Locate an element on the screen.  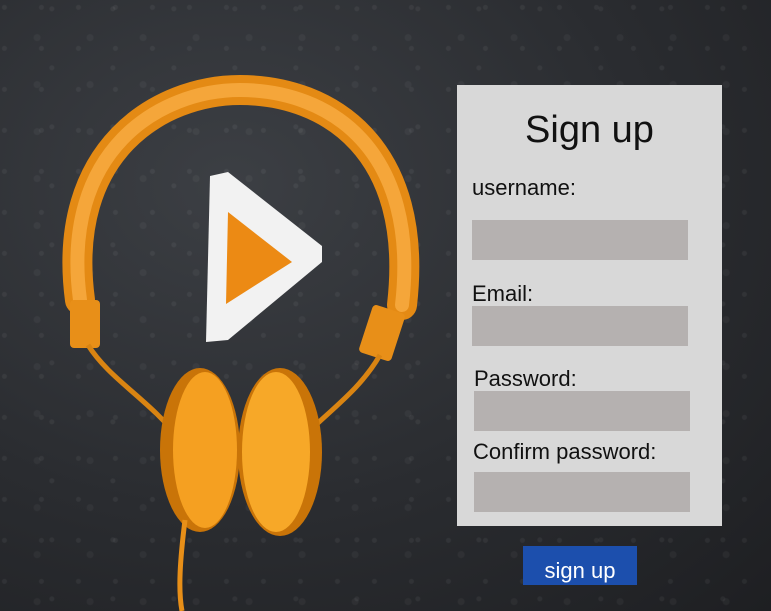
confirm-password-input is located at coordinates (582, 492).